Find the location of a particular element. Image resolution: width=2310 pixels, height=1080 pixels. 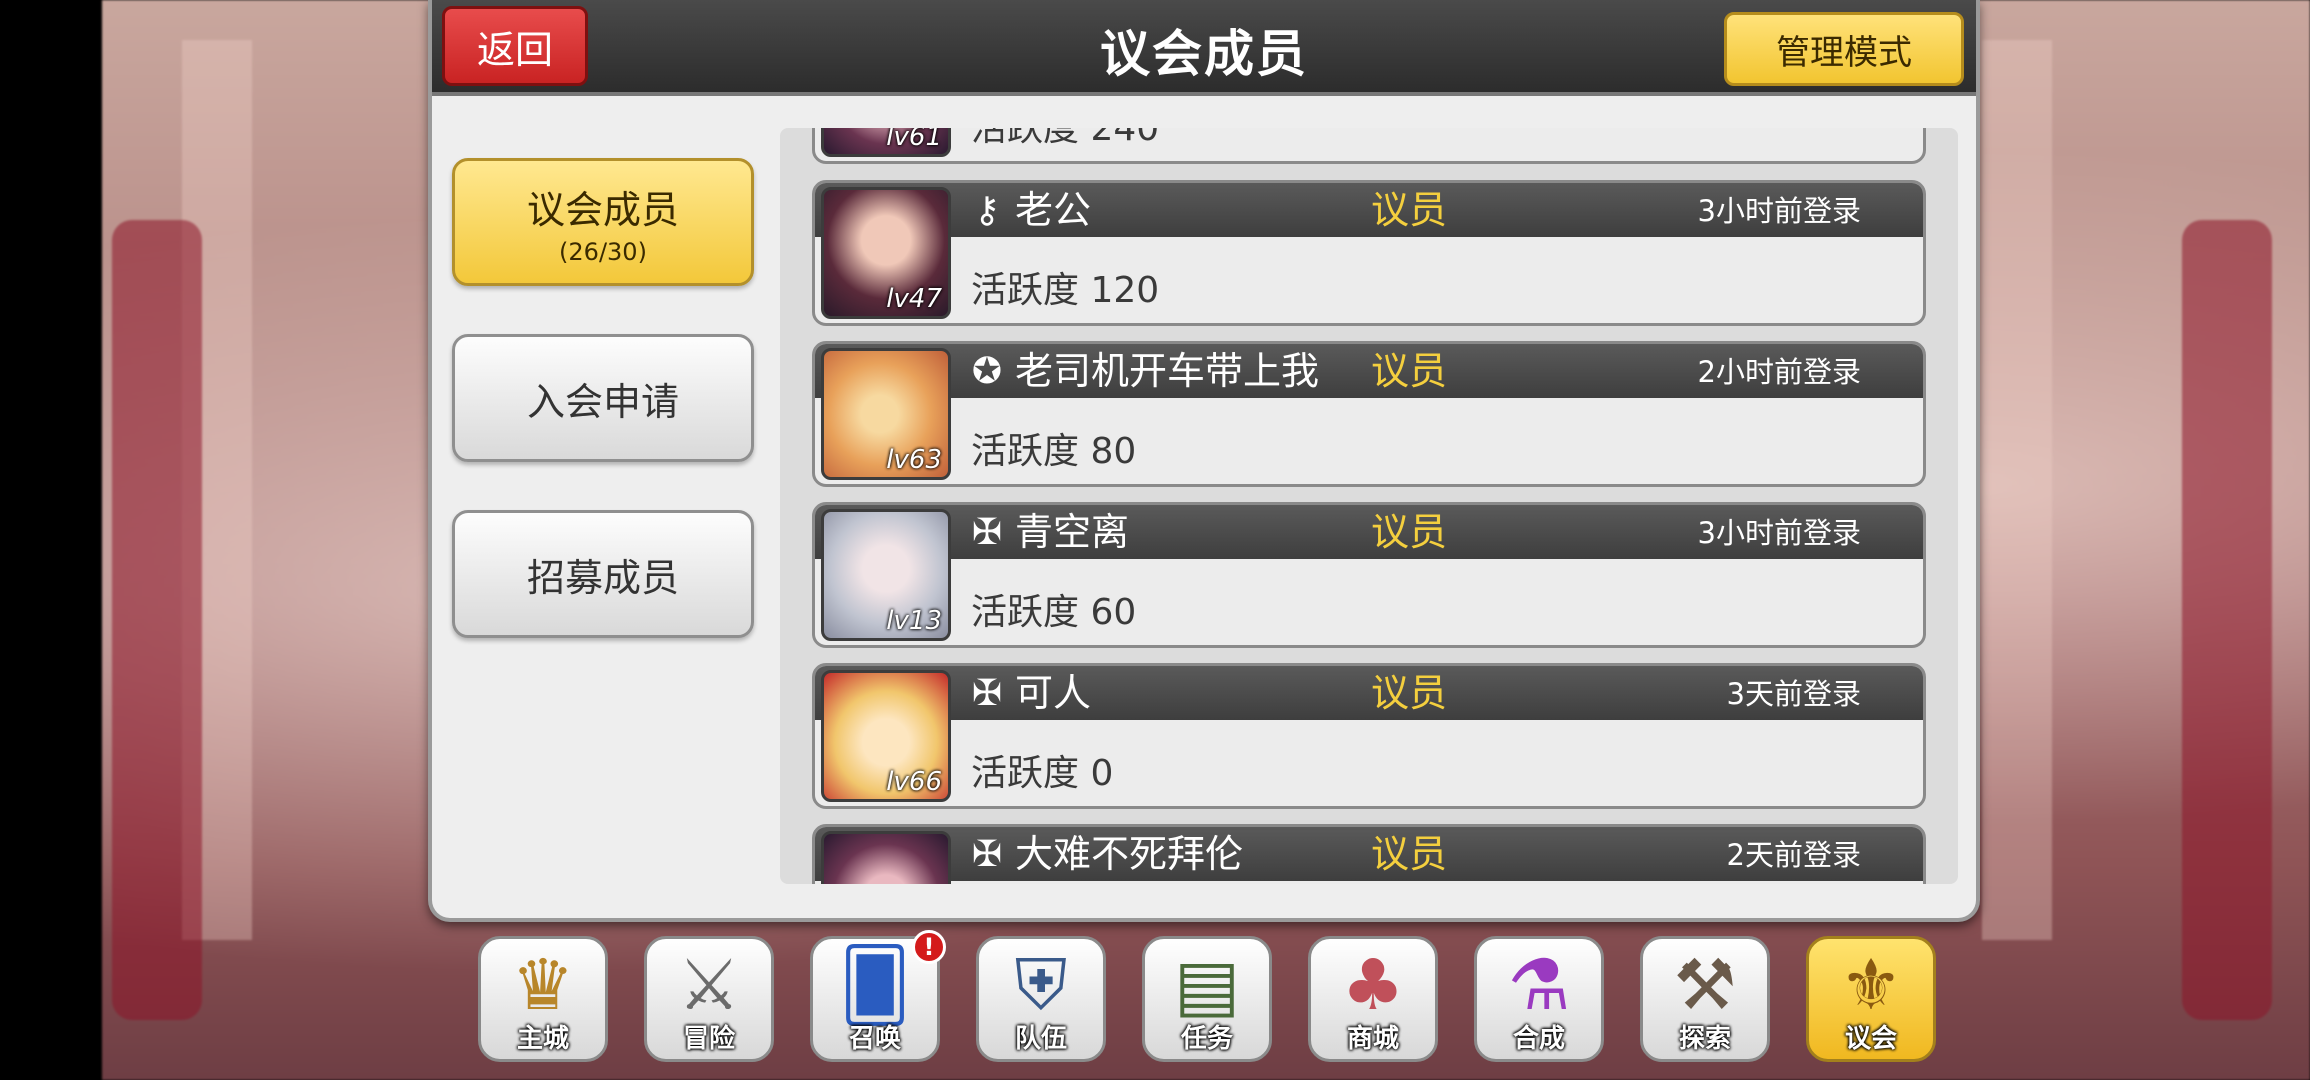

avatar: lv13 is located at coordinates (886, 575).